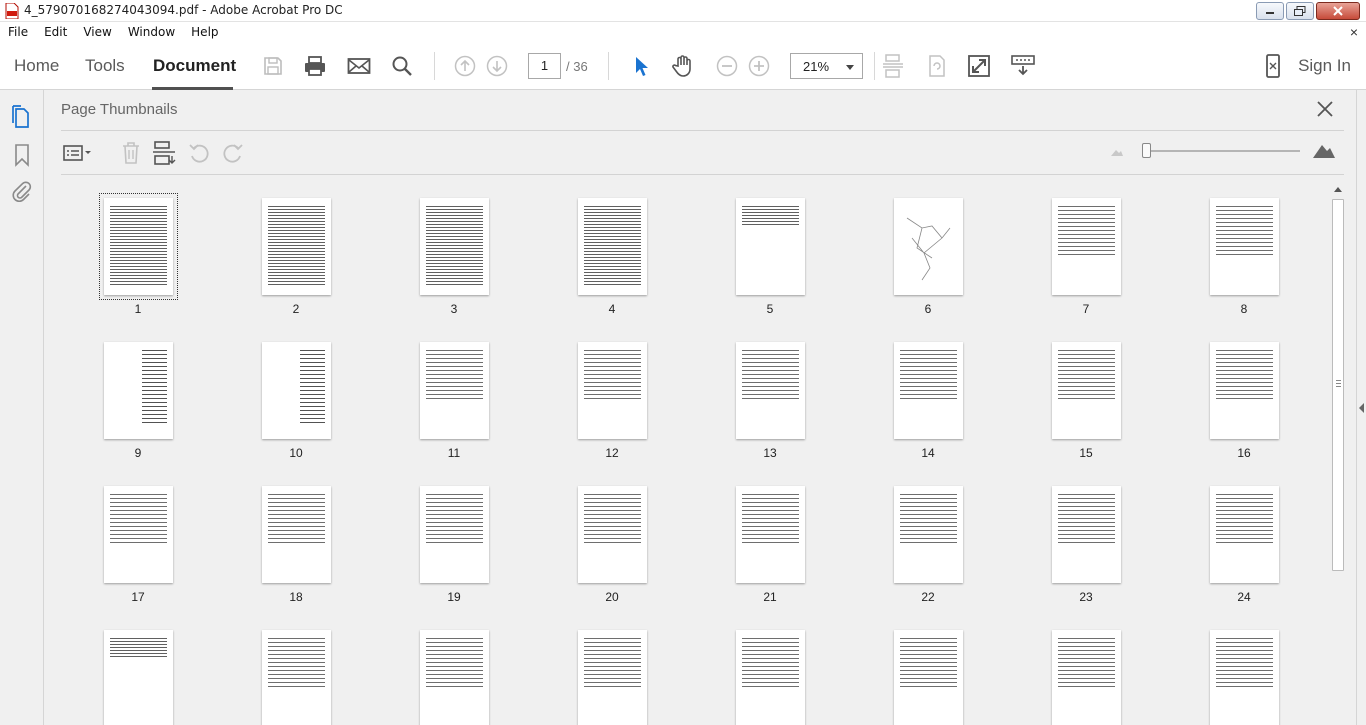  Describe the element at coordinates (916, 259) in the screenshot. I see `page-thumbnail: 6` at that location.